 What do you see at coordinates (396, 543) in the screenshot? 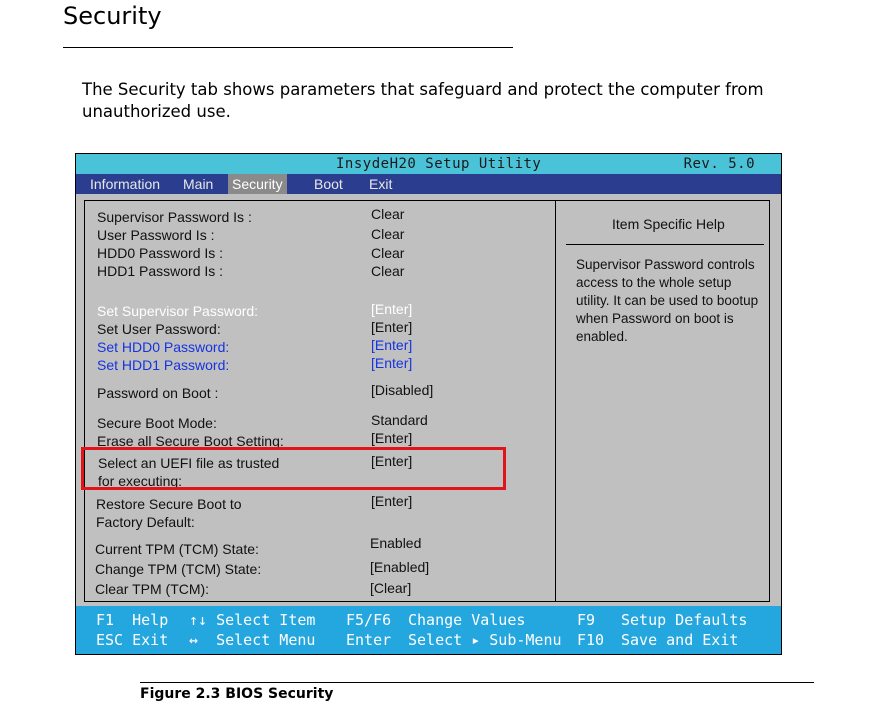
I see `current-tpm-state-value: Enabled` at bounding box center [396, 543].